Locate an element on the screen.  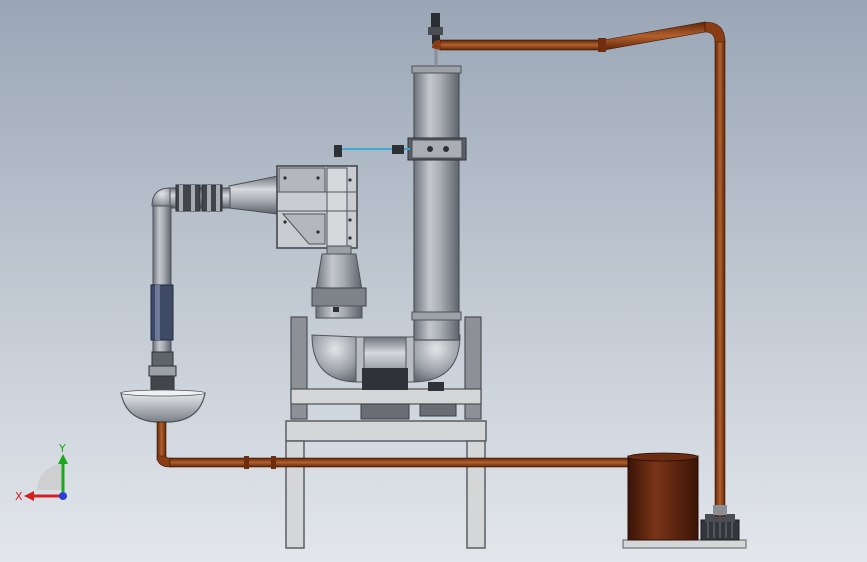
top-valve is located at coordinates (435, 28).